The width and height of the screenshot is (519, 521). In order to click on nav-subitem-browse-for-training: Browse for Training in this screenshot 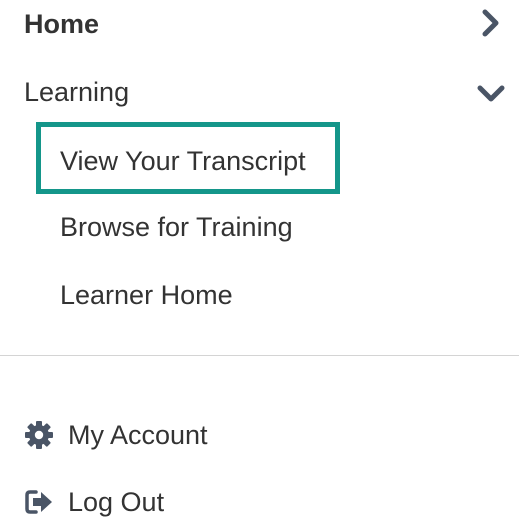, I will do `click(289, 227)`.